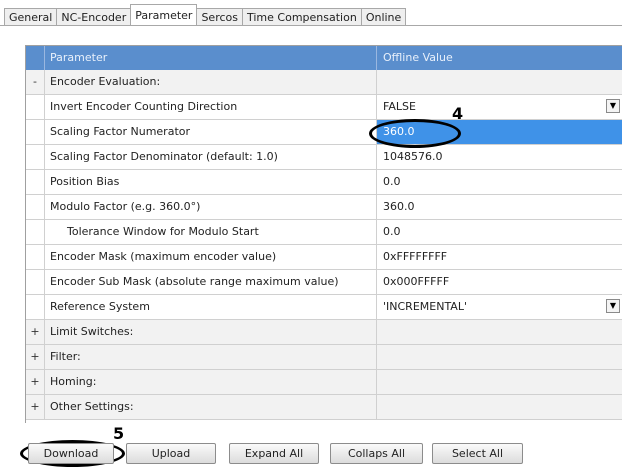 This screenshot has width=622, height=467. What do you see at coordinates (477, 453) in the screenshot?
I see `select-all-button: Select All` at bounding box center [477, 453].